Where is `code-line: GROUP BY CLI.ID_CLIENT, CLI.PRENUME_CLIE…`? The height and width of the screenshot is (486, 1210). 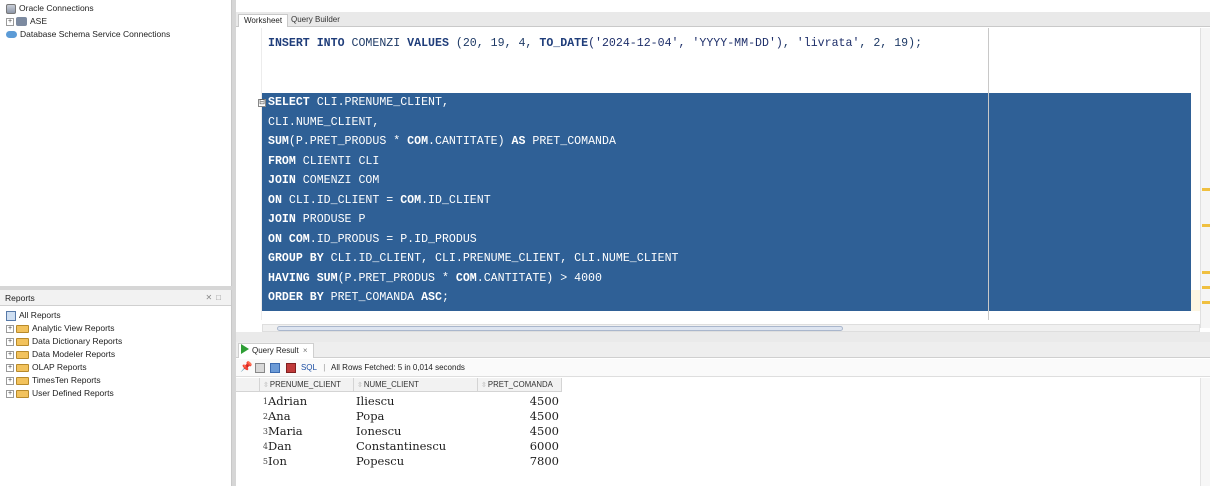 code-line: GROUP BY CLI.ID_CLIENT, CLI.PRENUME_CLIE… is located at coordinates (473, 258).